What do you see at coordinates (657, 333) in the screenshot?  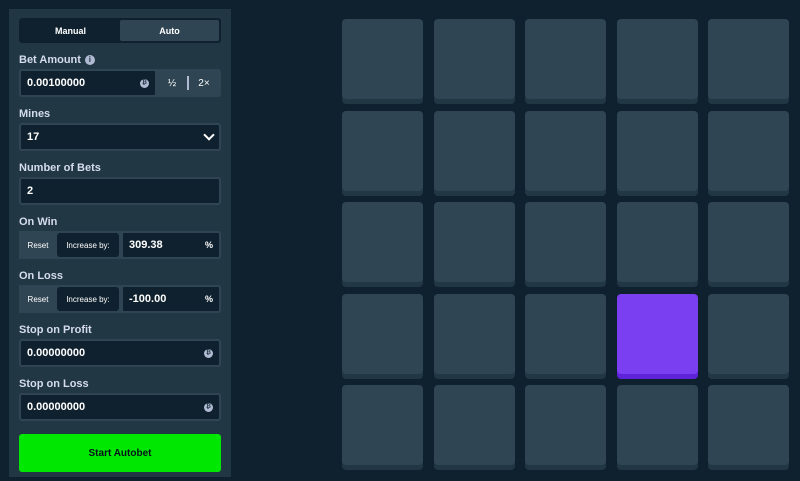 I see `mine-tile-selected` at bounding box center [657, 333].